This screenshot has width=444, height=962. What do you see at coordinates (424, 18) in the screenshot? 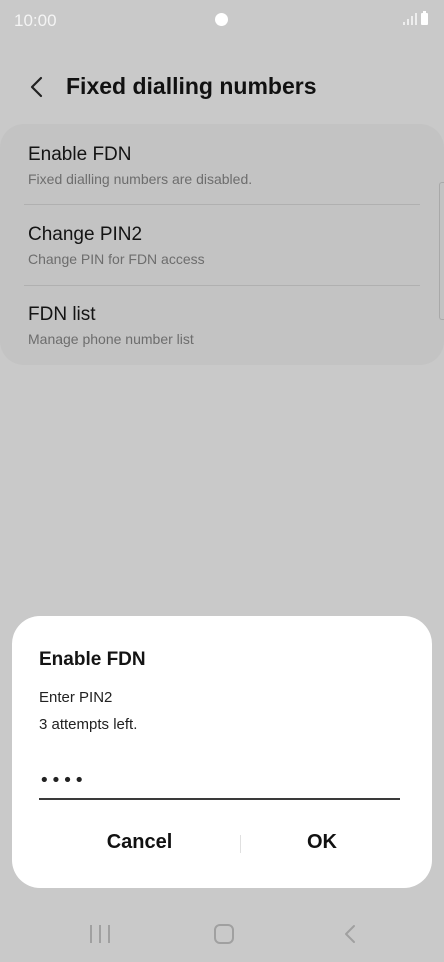
I see `battery-icon` at bounding box center [424, 18].